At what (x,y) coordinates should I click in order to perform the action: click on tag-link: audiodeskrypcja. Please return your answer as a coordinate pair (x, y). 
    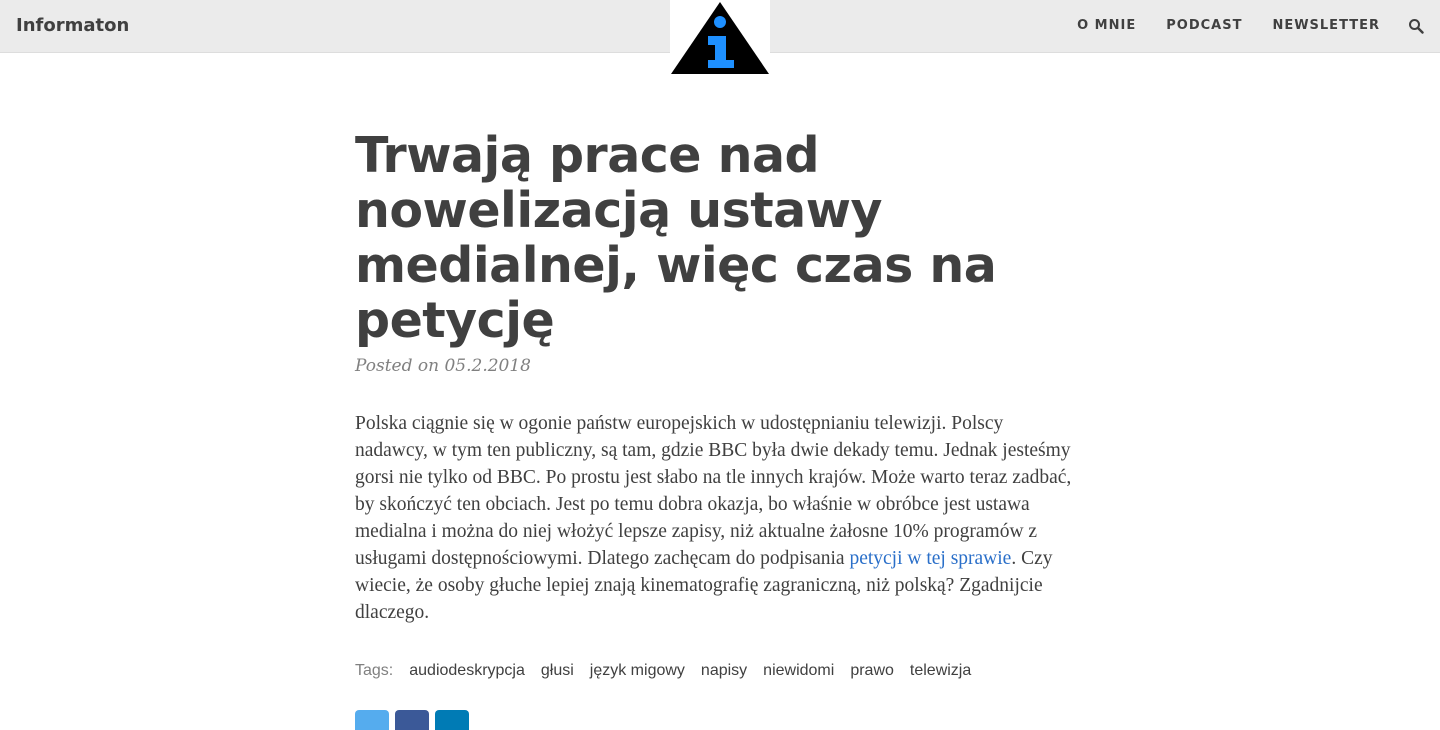
    Looking at the image, I should click on (467, 671).